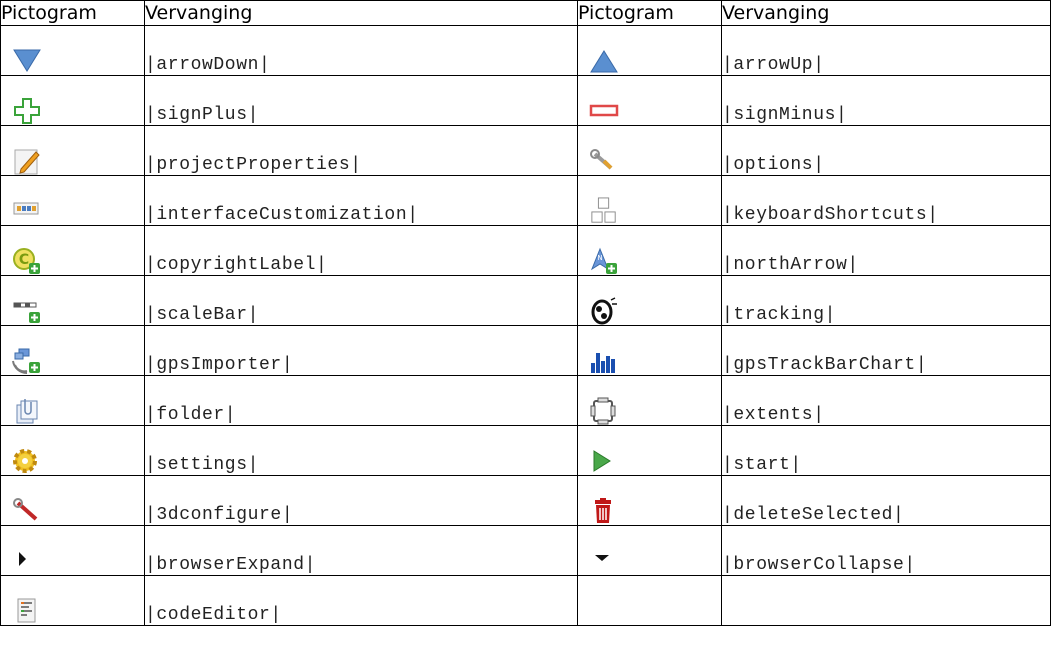  I want to click on gps-importer-icon, so click(27, 361).